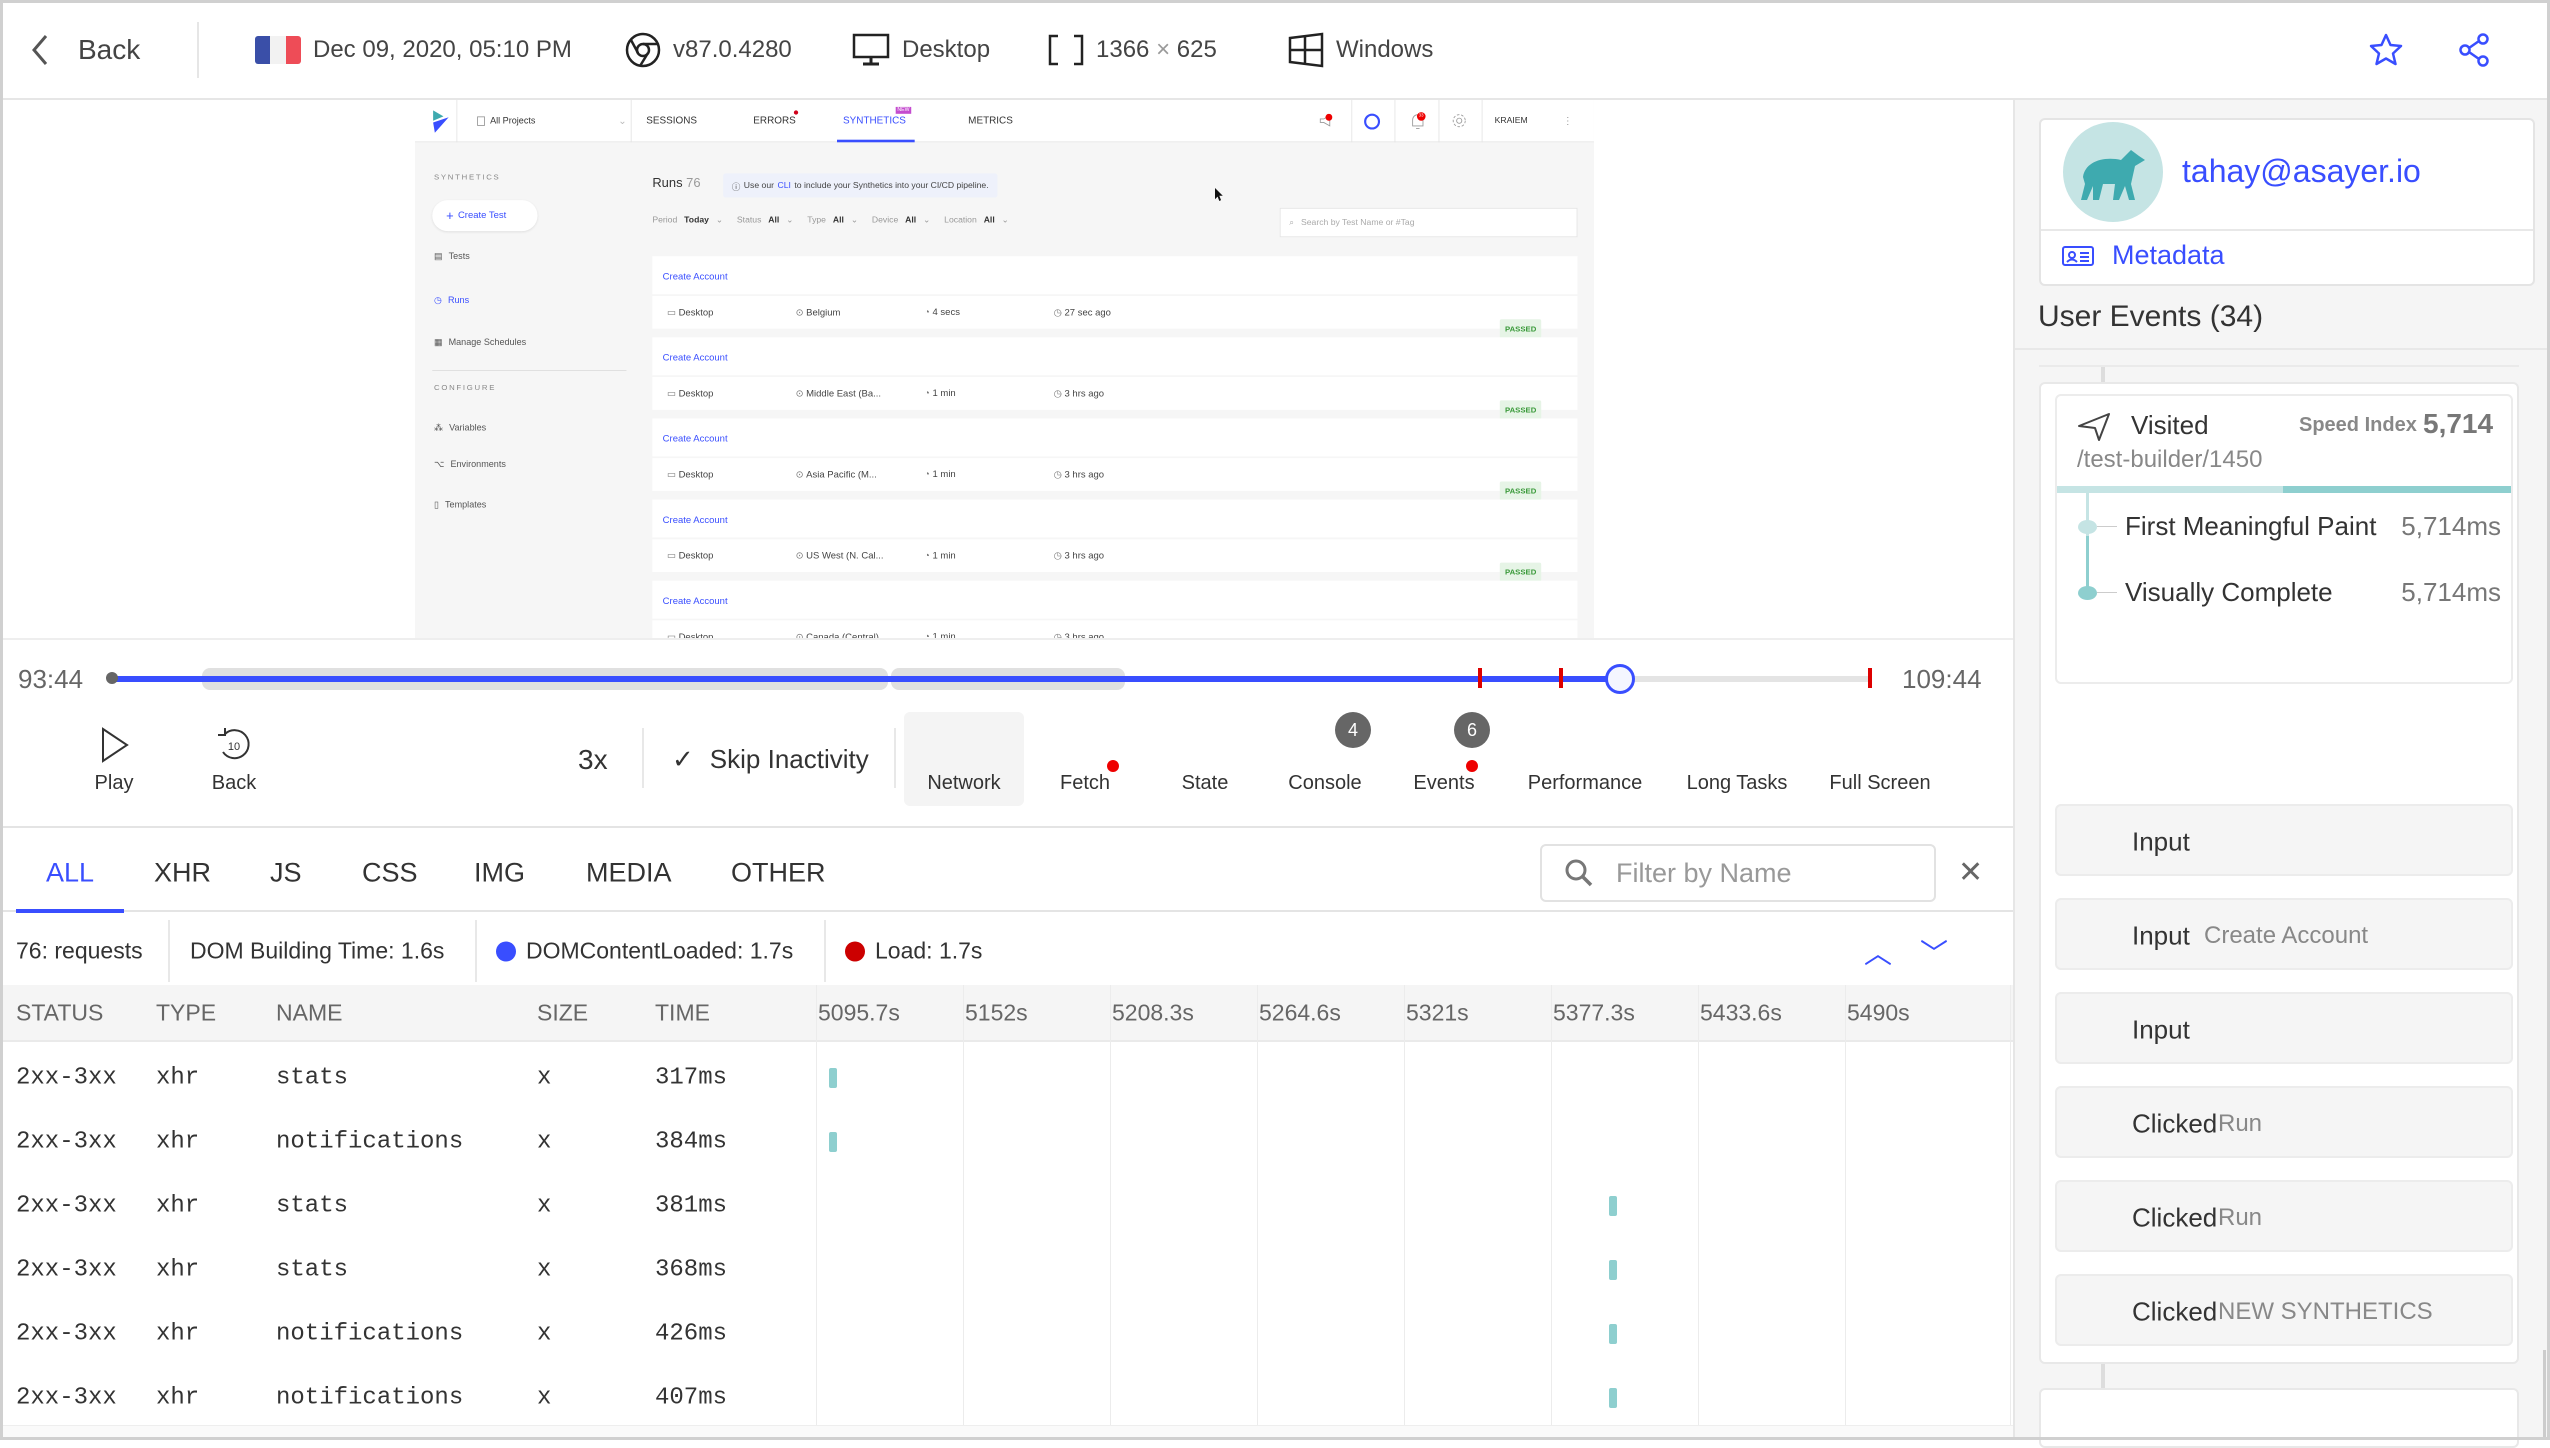 Image resolution: width=2550 pixels, height=1448 pixels. I want to click on column-header-size: SIZE, so click(562, 1013).